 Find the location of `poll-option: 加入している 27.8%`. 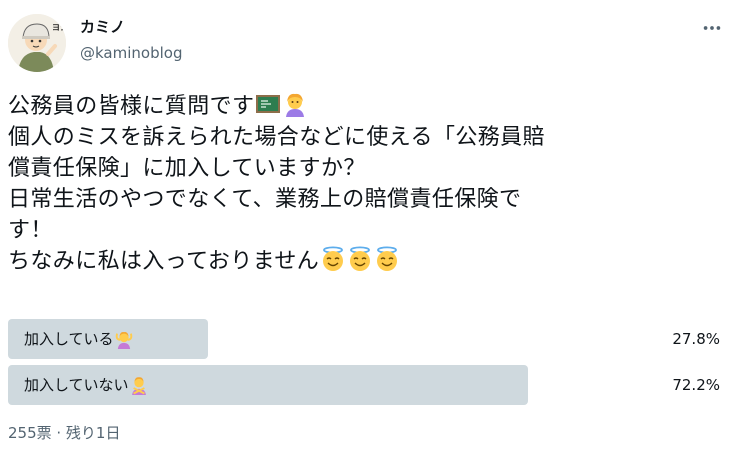

poll-option: 加入している 27.8% is located at coordinates (368, 339).